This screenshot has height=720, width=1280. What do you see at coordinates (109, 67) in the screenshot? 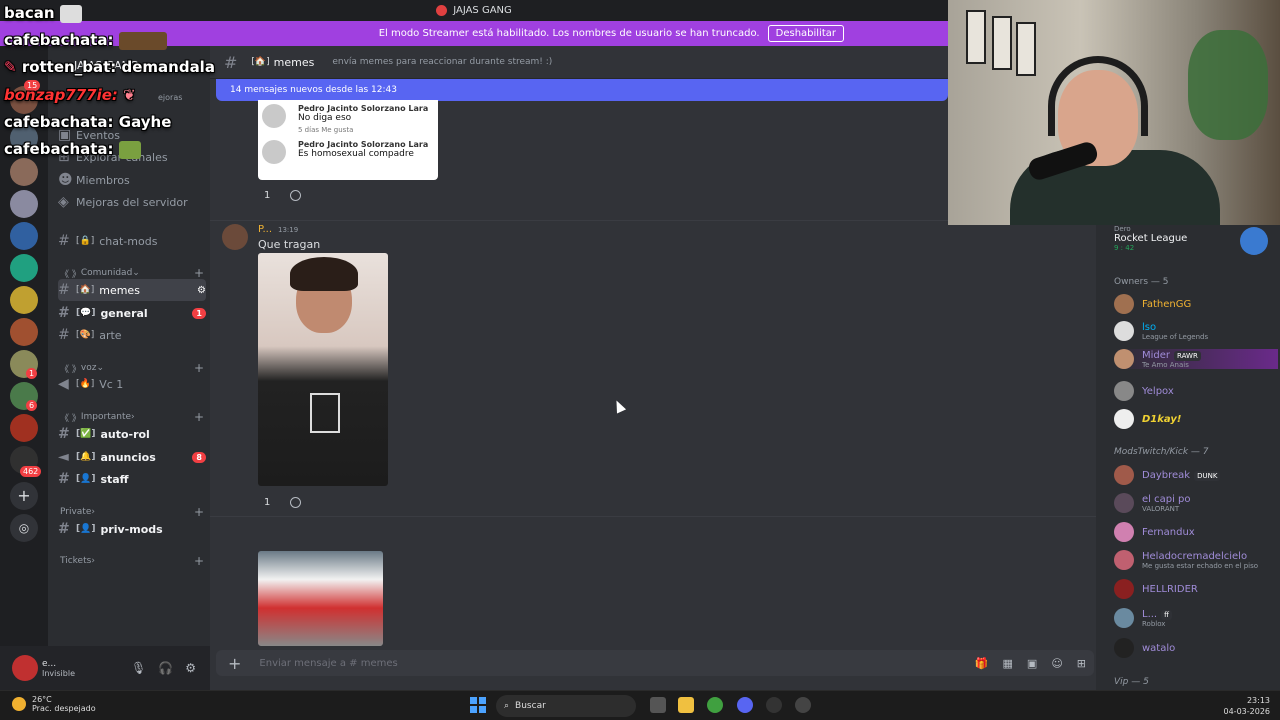
I see `stream-chat-line: ✎ rotten_bat: demandala` at bounding box center [109, 67].